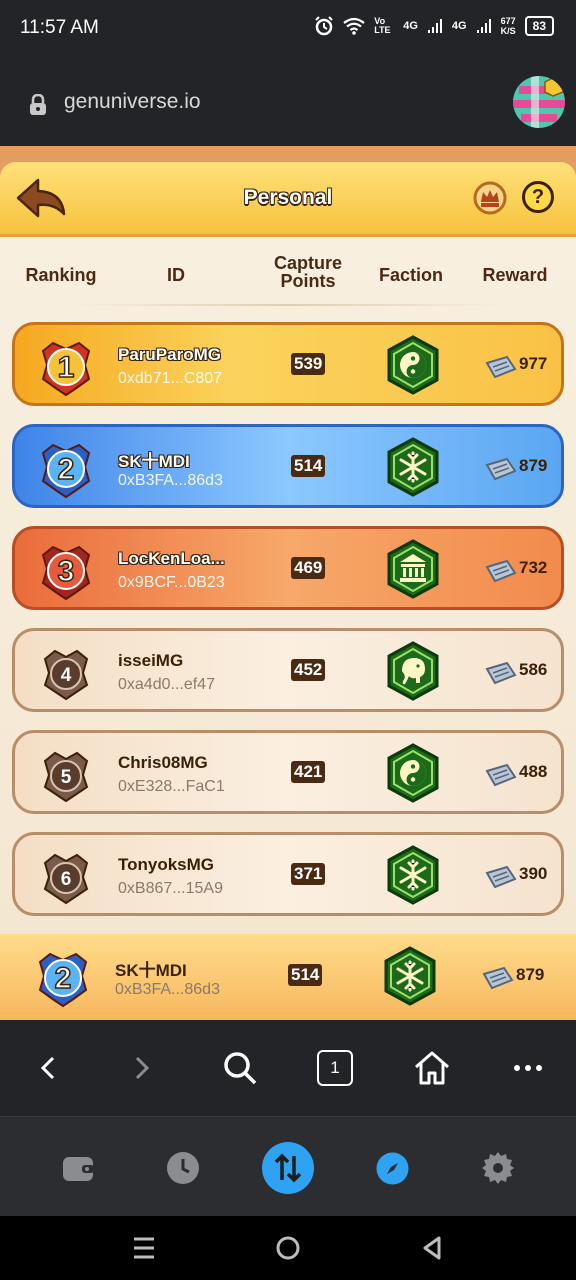 This screenshot has width=576, height=1280. Describe the element at coordinates (183, 1168) in the screenshot. I see `history-icon` at that location.